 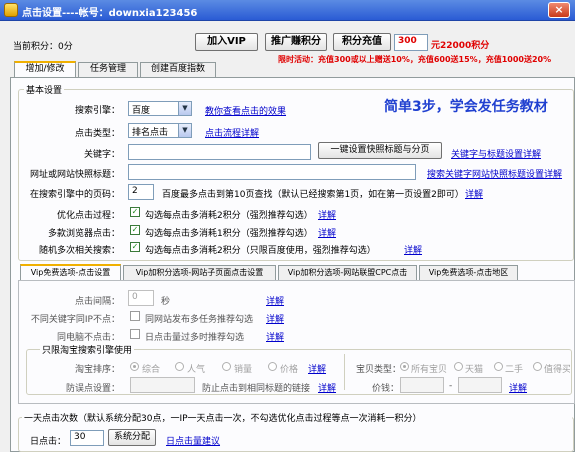 What do you see at coordinates (97, 370) in the screenshot?
I see `sort-label: 淘宝排序：` at bounding box center [97, 370].